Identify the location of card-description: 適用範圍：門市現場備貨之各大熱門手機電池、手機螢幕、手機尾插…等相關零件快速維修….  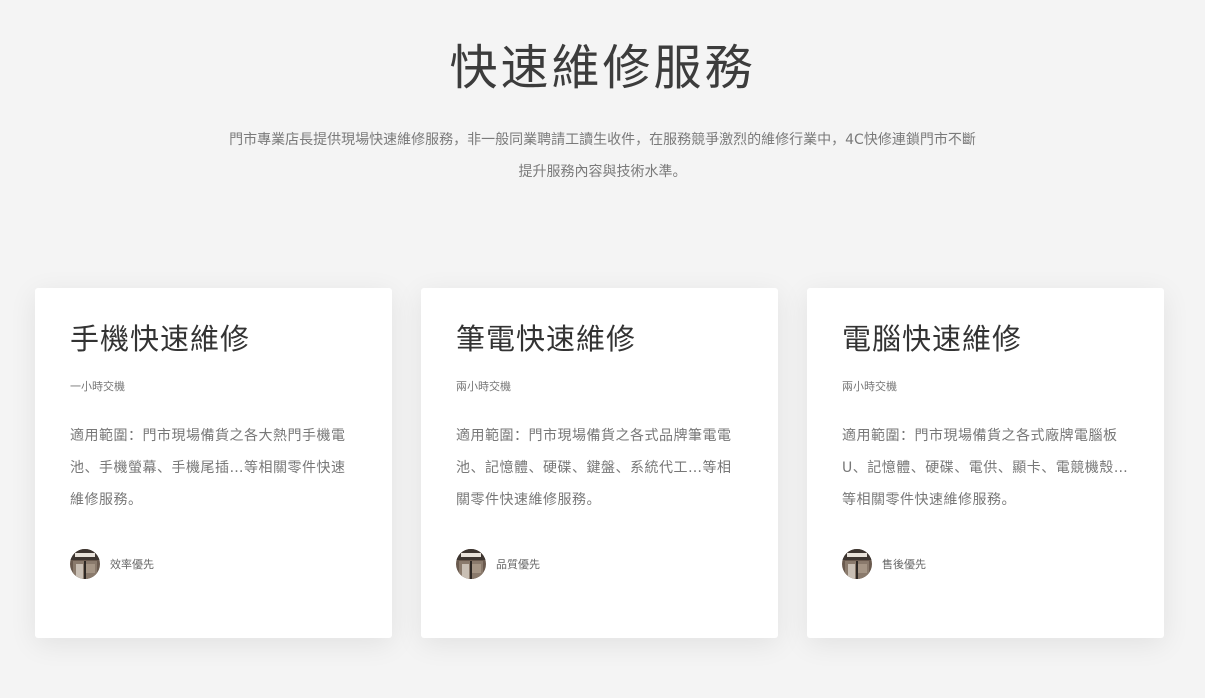
(208, 468).